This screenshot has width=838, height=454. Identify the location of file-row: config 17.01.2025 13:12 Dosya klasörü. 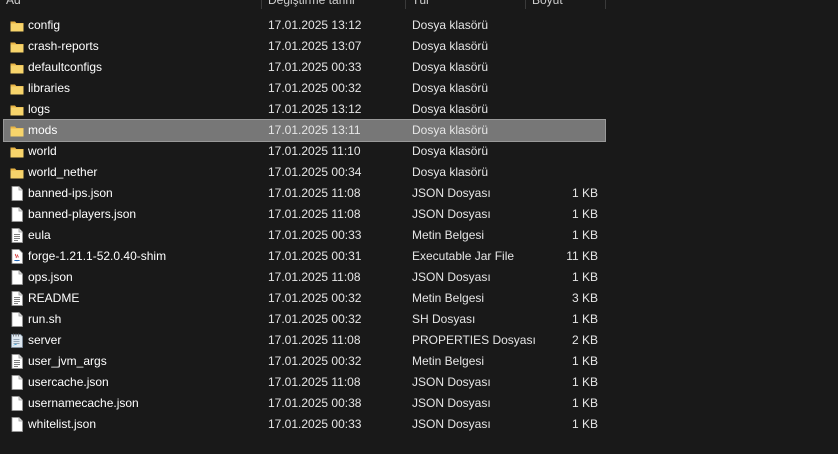
(304, 25).